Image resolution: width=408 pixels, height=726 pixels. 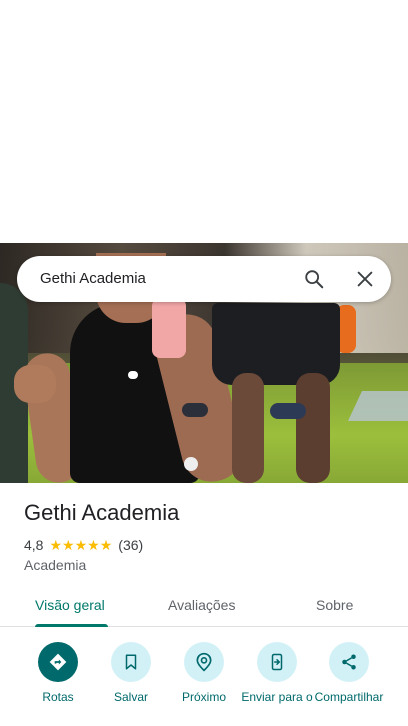 I want to click on directions-button: Rotas, so click(x=58, y=673).